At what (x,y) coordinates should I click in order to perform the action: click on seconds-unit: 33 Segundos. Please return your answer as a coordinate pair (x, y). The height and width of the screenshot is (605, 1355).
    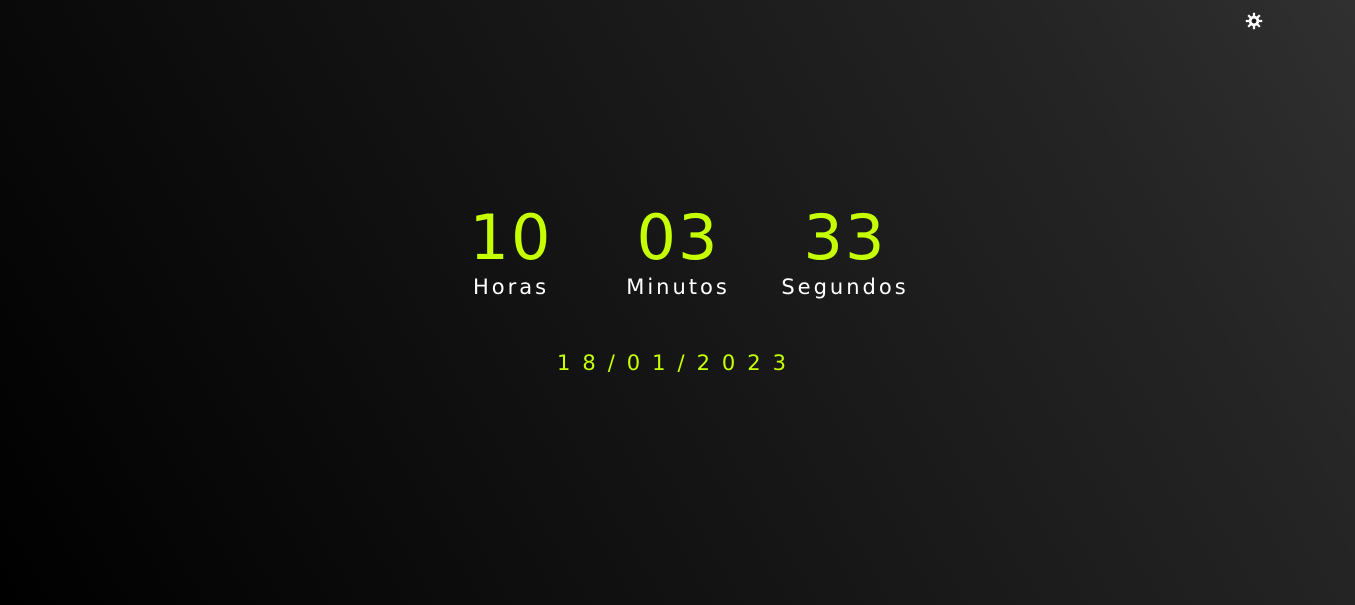
    Looking at the image, I should click on (844, 253).